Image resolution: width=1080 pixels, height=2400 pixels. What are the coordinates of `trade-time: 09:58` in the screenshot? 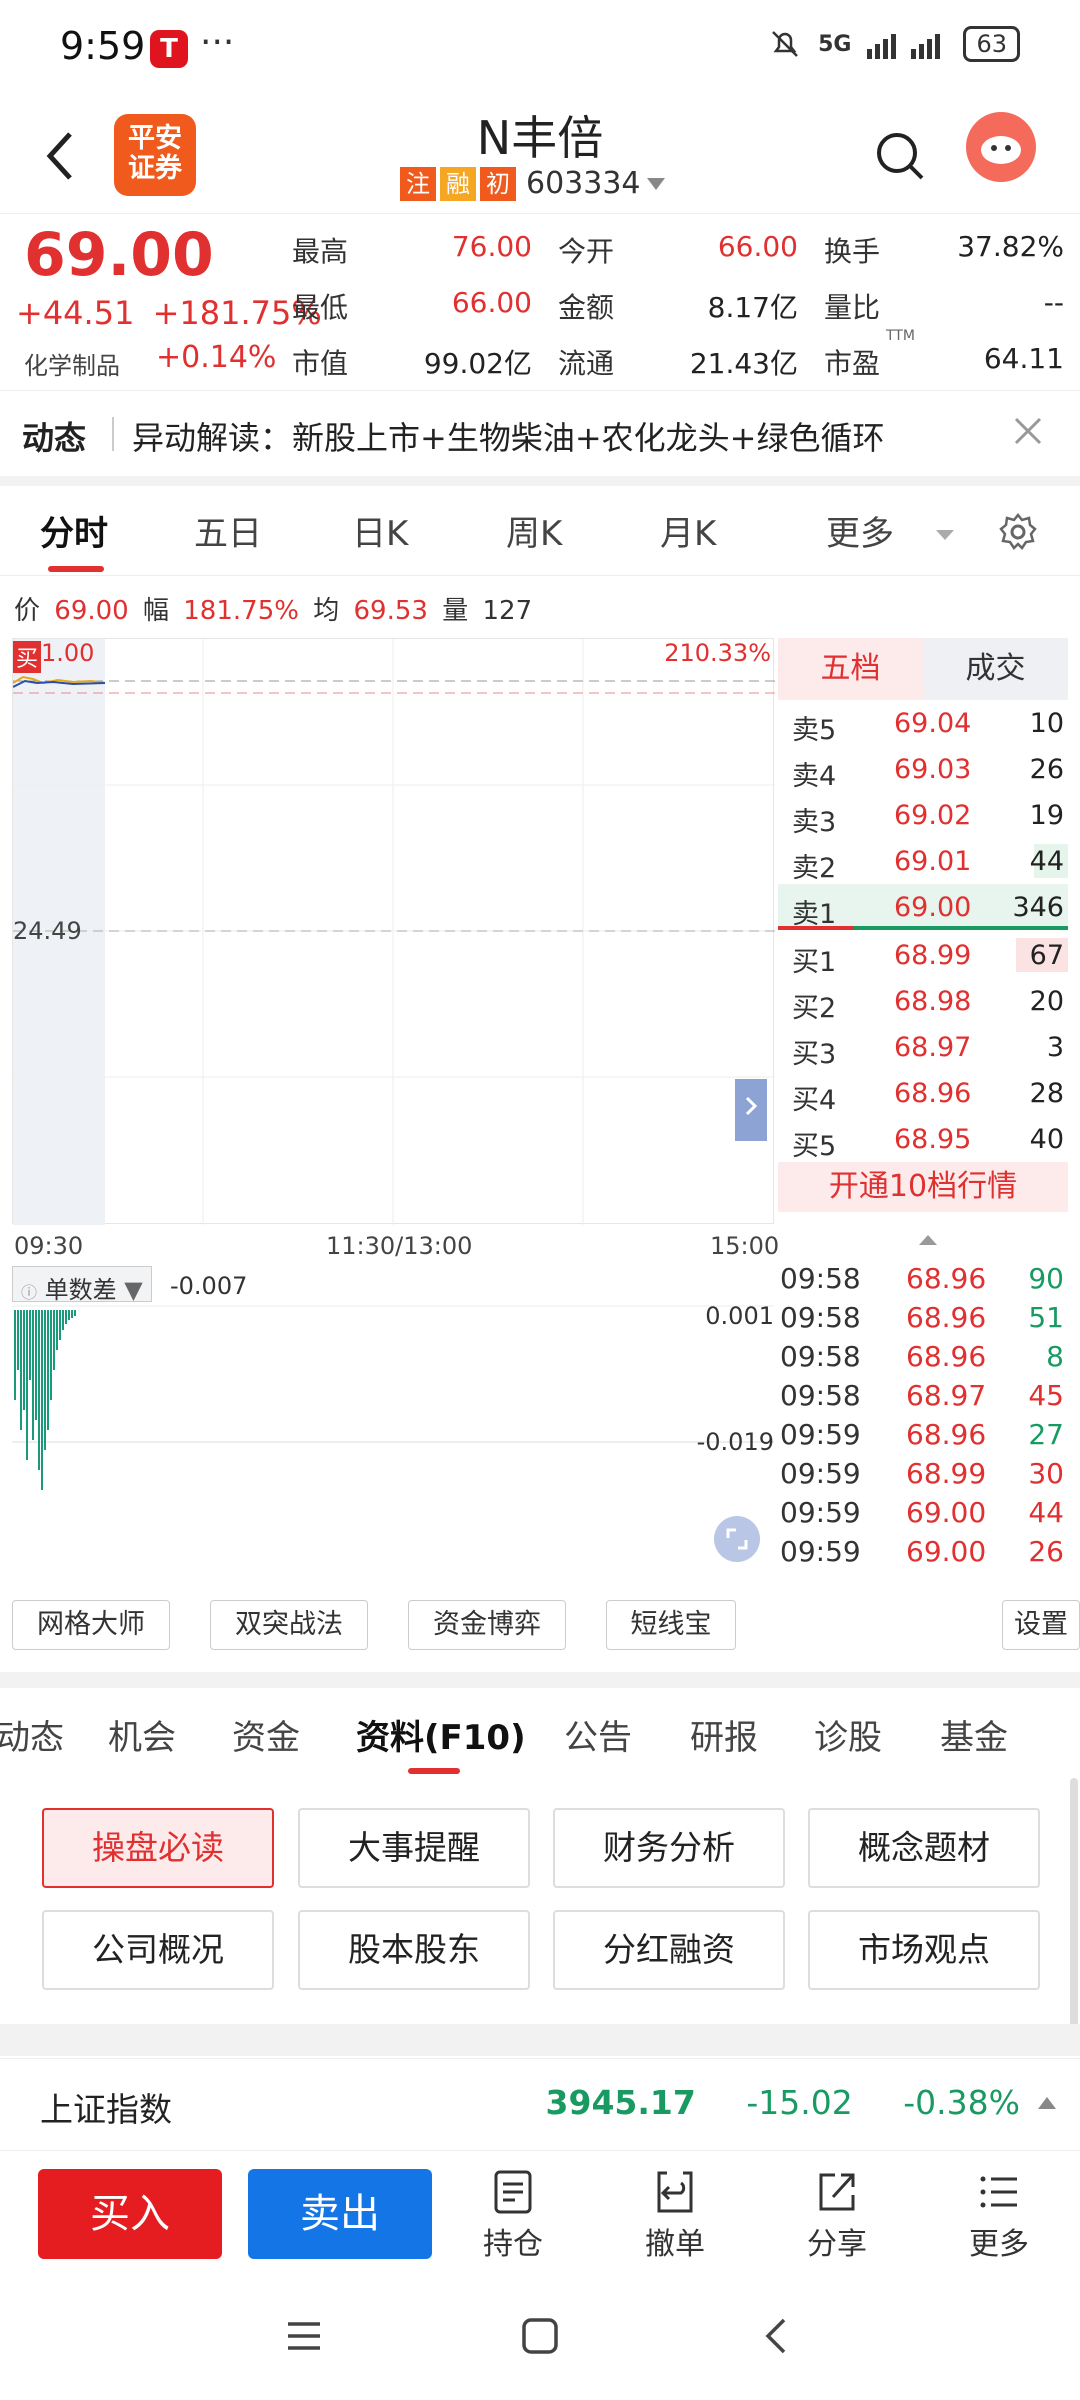 It's located at (820, 1278).